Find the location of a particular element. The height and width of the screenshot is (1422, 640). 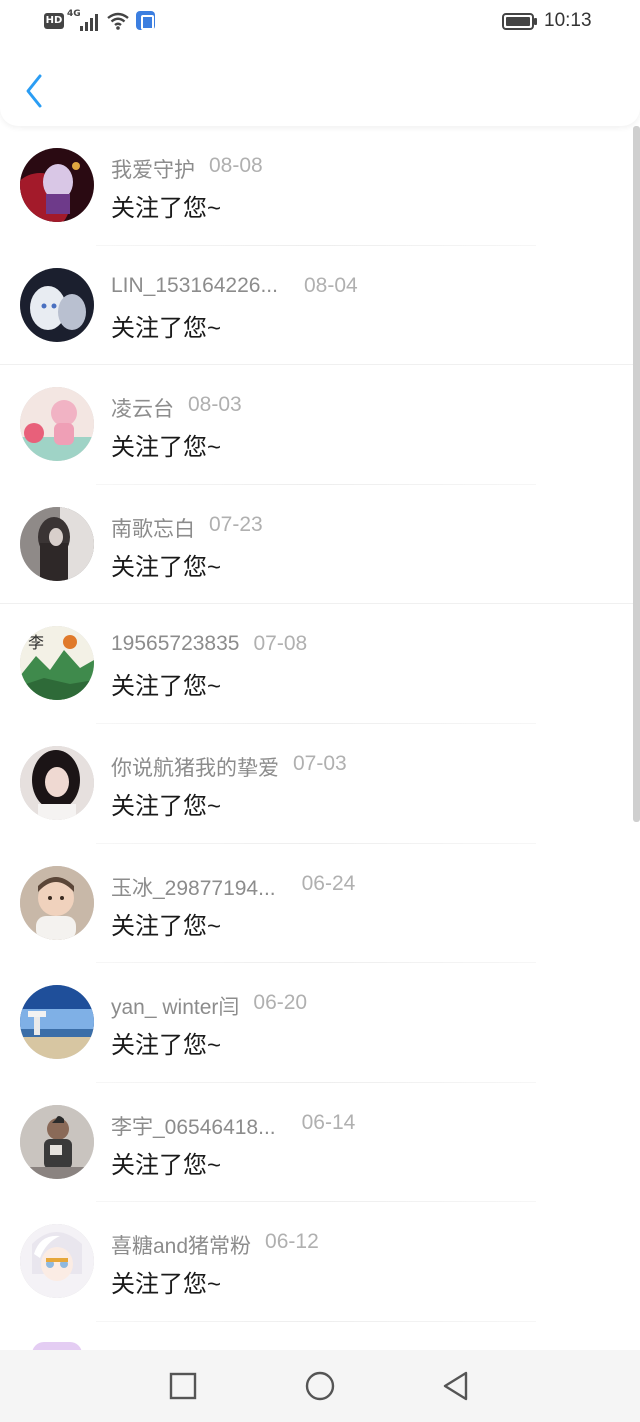

item-meta: 玉冰_29877194... 06-24 is located at coordinates (233, 887).